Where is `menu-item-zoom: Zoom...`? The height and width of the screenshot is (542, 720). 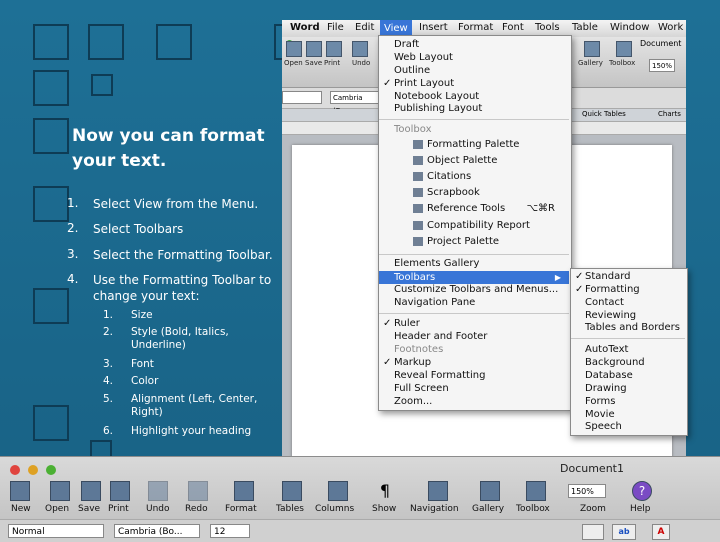 menu-item-zoom: Zoom... is located at coordinates (413, 401).